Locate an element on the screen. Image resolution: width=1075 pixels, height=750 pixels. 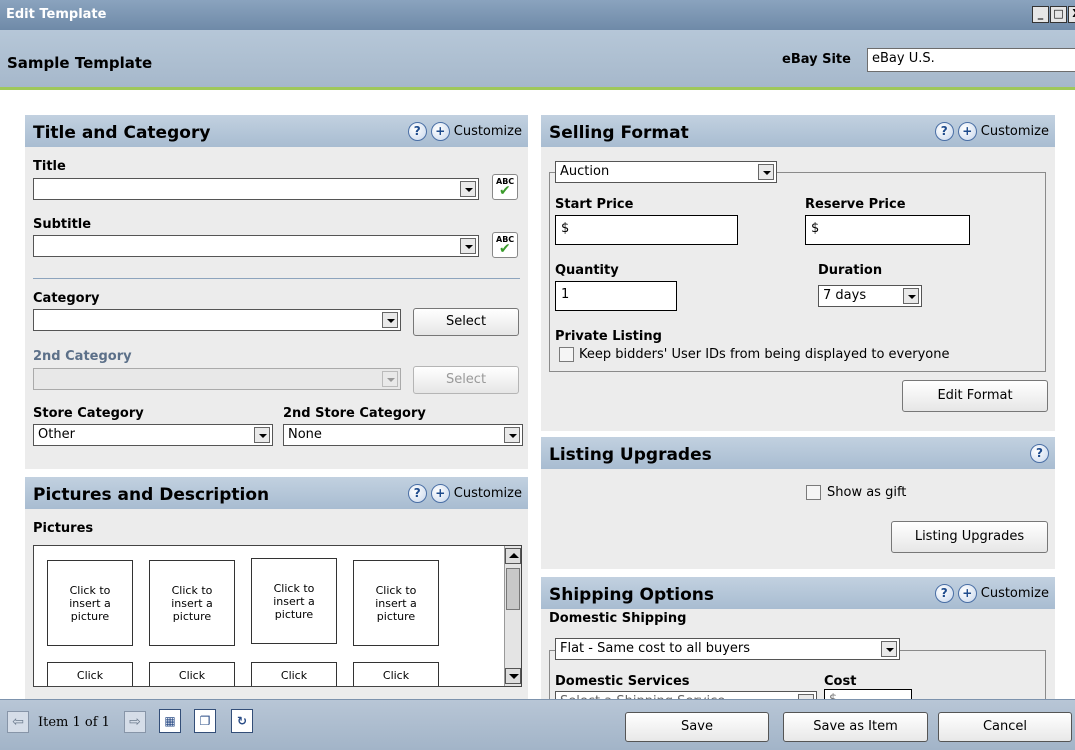
preview-icon: ▦ is located at coordinates (170, 721).